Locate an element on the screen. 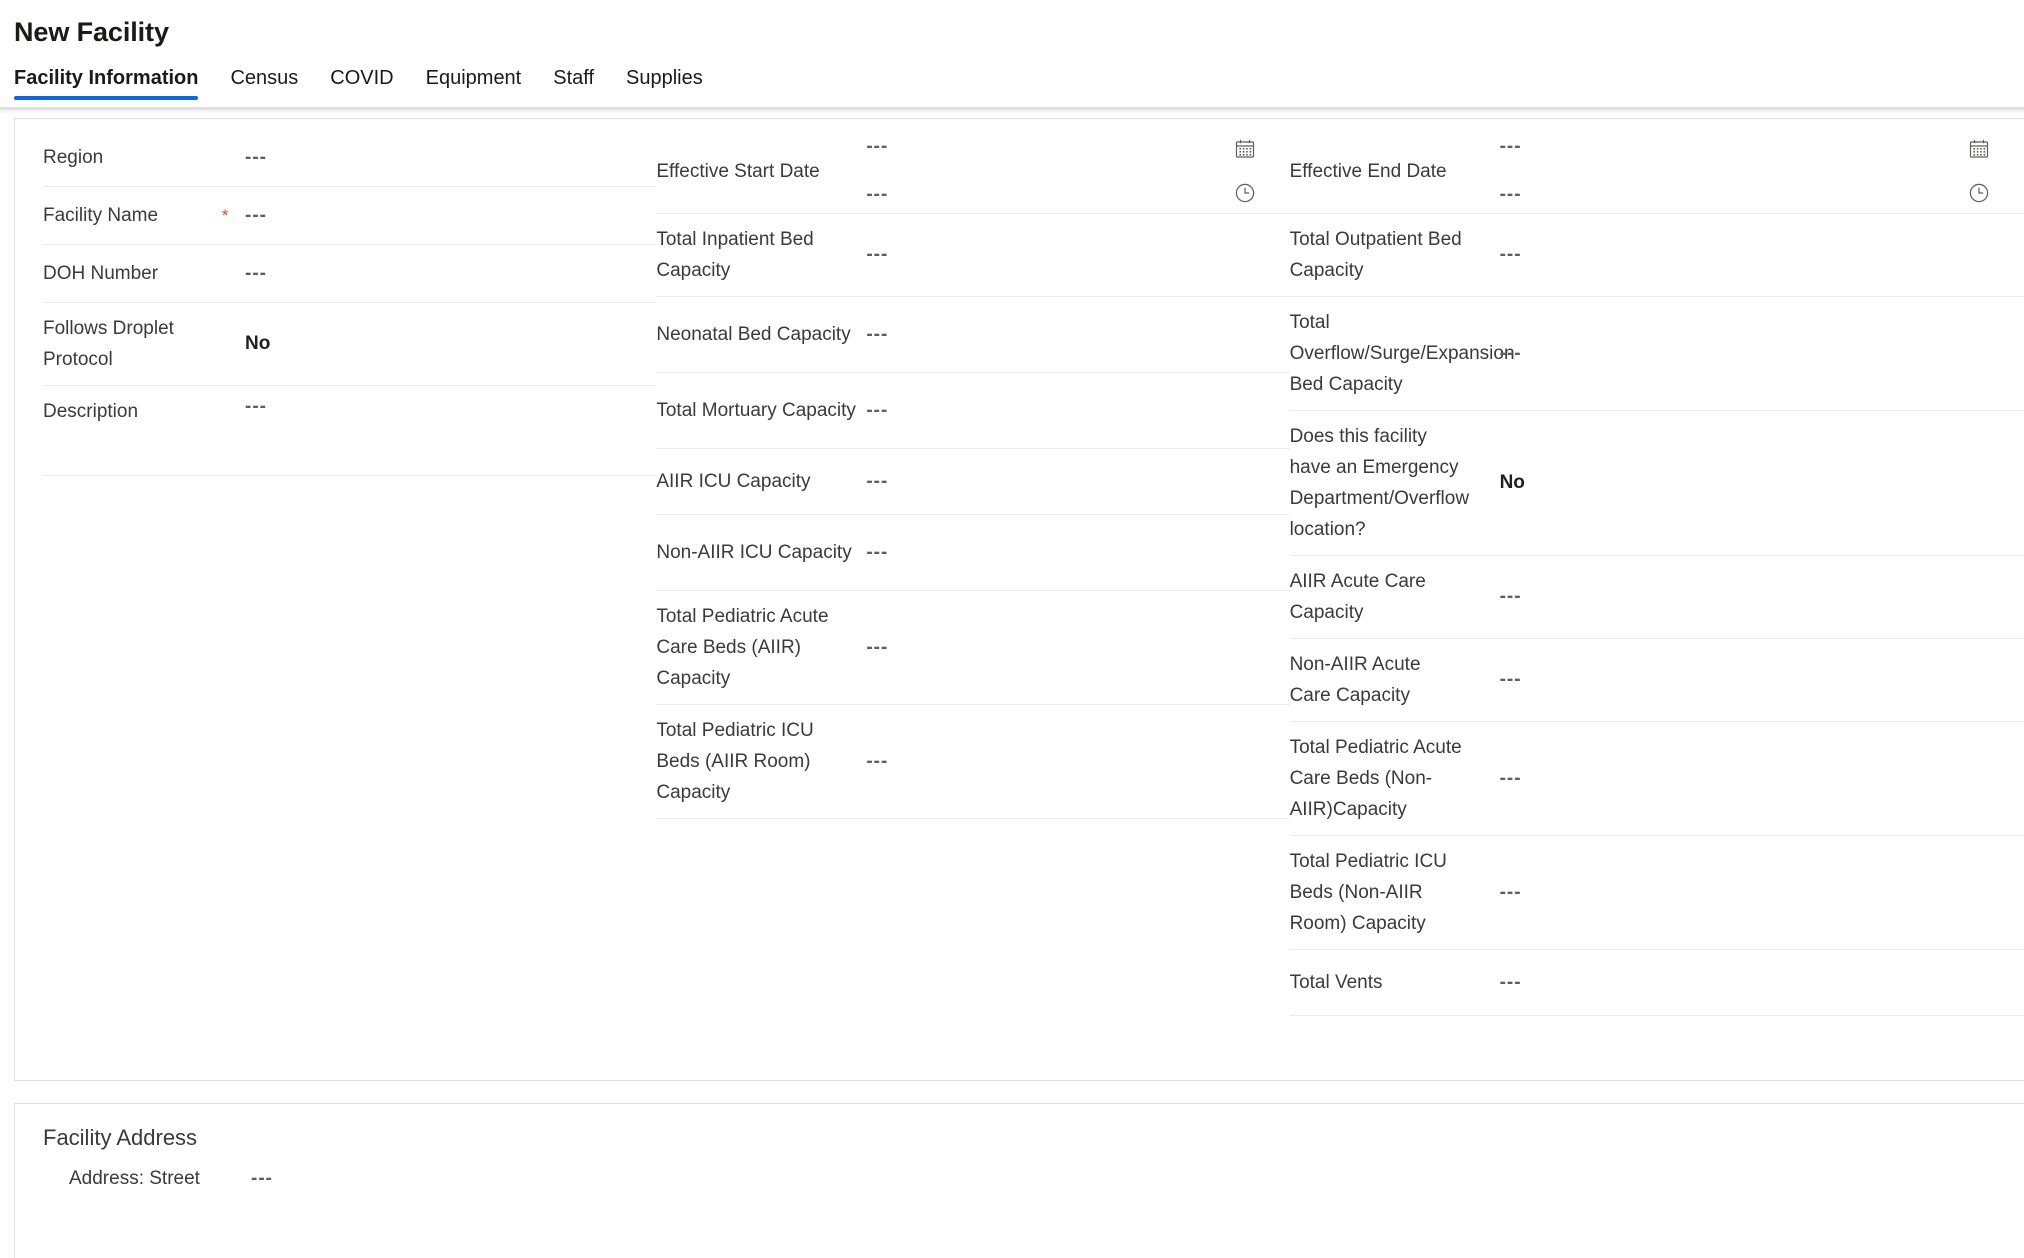  tab-census: Census is located at coordinates (264, 83).